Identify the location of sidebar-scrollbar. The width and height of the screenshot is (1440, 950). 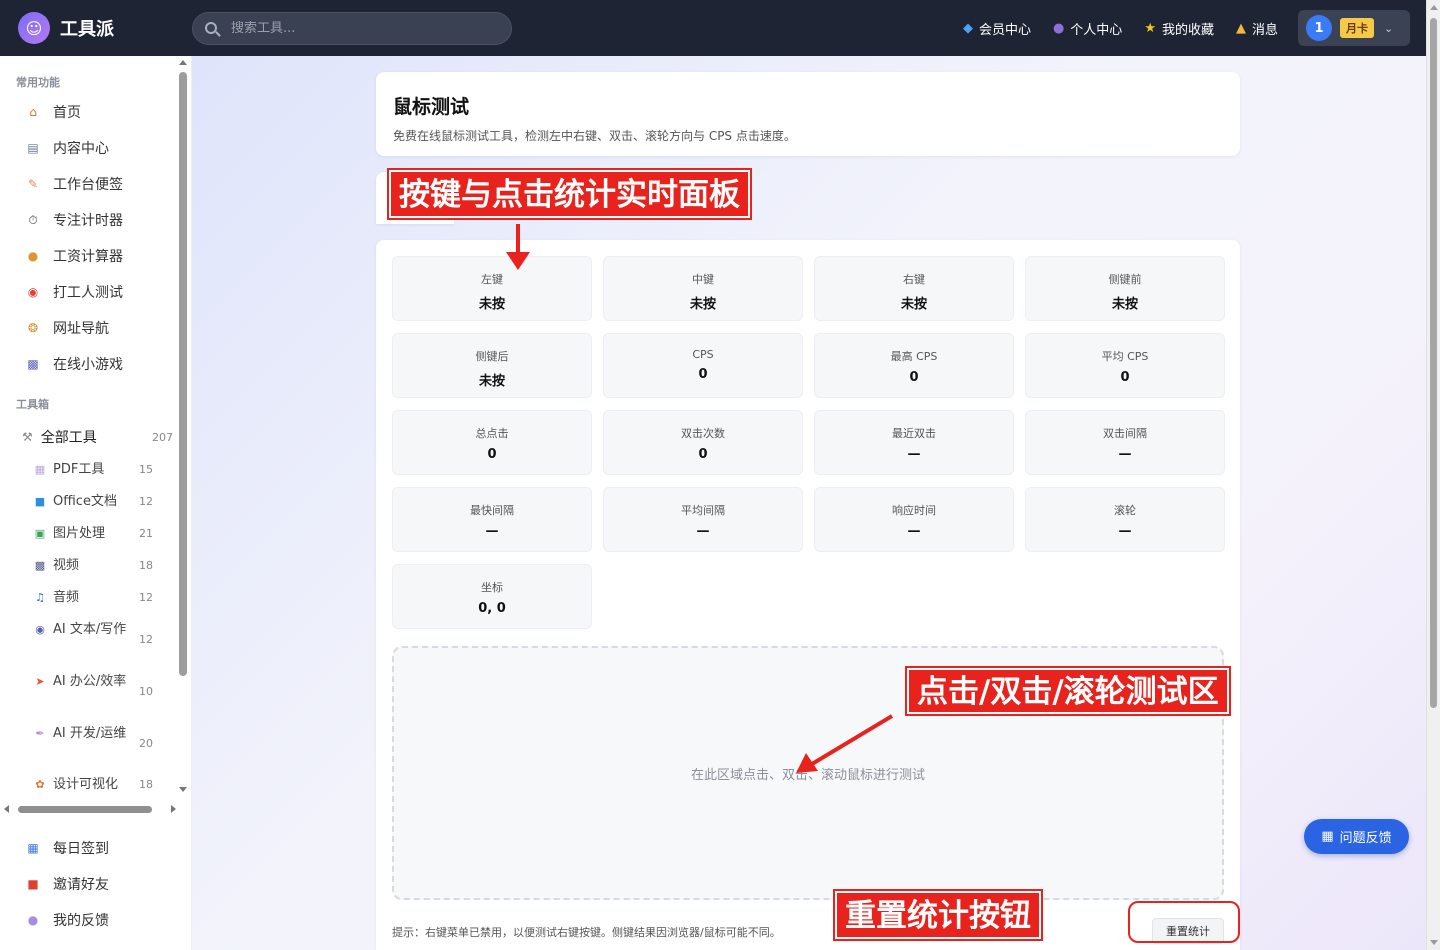
(183, 426).